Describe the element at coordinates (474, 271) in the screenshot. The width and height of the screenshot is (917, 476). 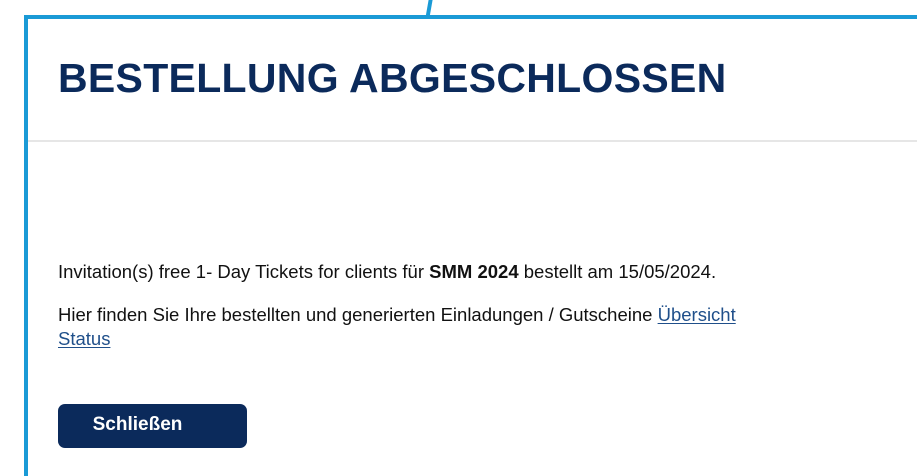
I see `event-name: SMM 2024` at that location.